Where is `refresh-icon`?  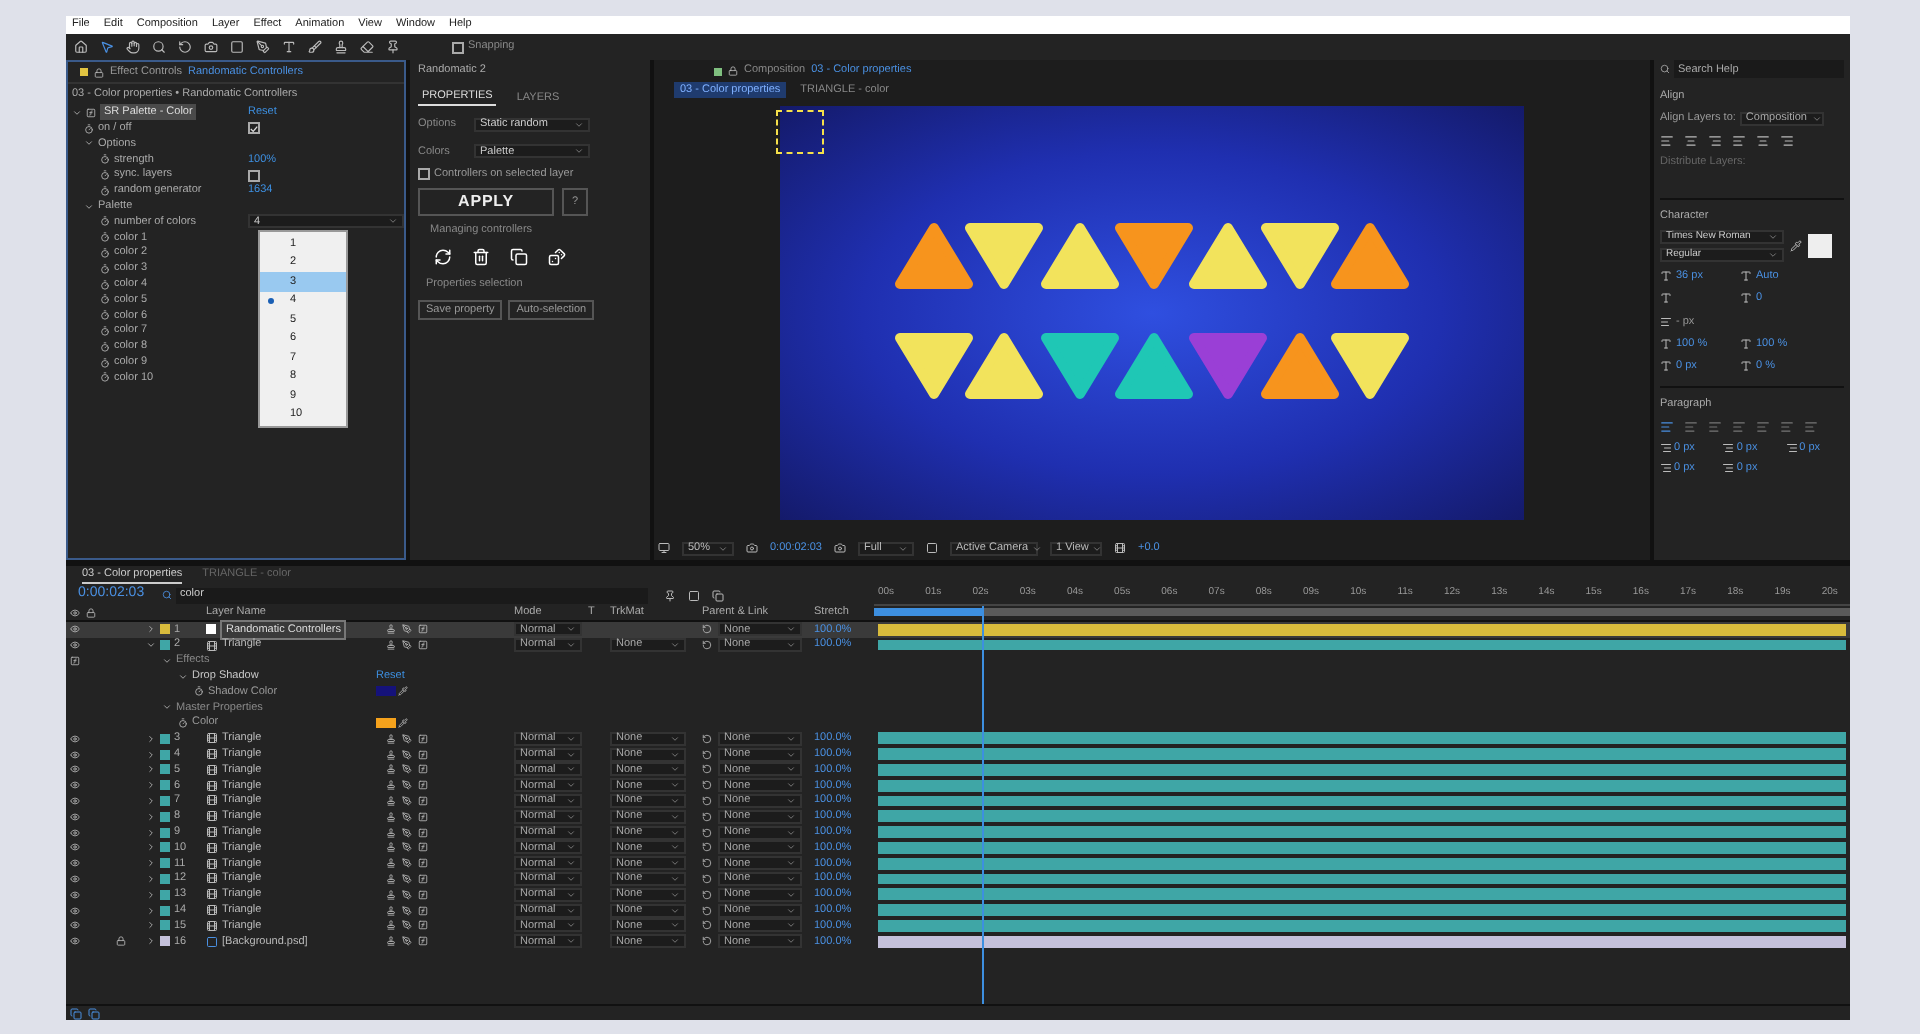 refresh-icon is located at coordinates (443, 257).